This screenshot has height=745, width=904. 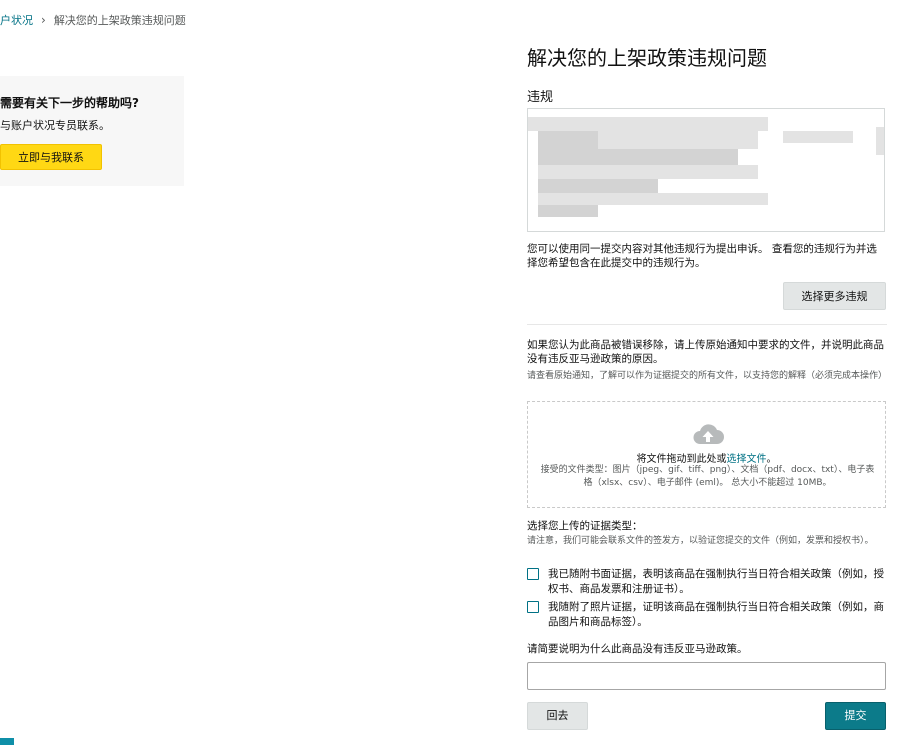 What do you see at coordinates (585, 526) in the screenshot?
I see `evidence-type-label: 选择您上传的证据类型：` at bounding box center [585, 526].